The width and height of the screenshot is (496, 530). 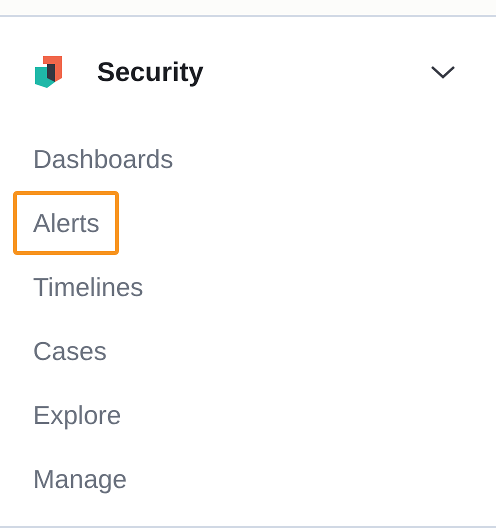 What do you see at coordinates (66, 223) in the screenshot?
I see `nav-link: Alerts` at bounding box center [66, 223].